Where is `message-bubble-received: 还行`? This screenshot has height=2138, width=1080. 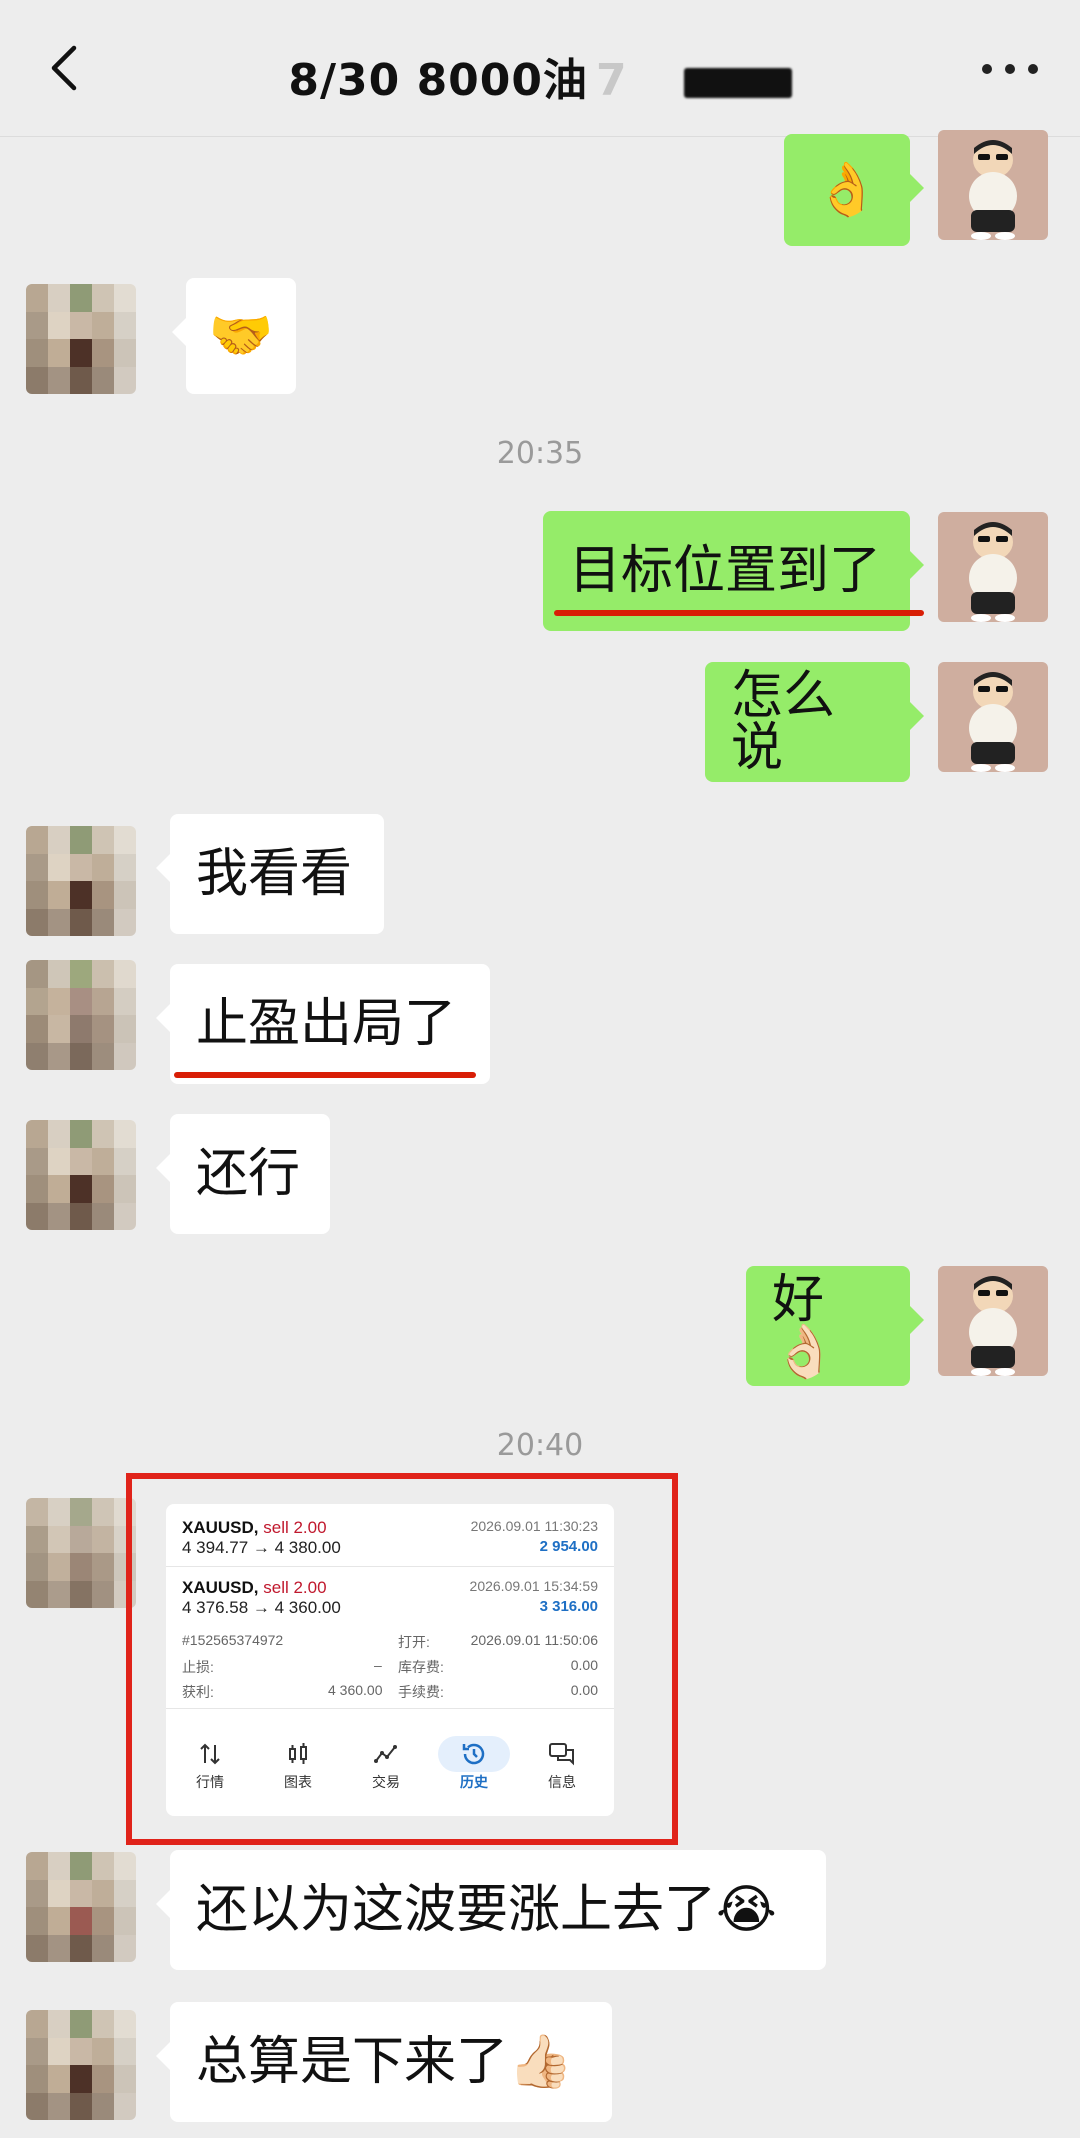
message-bubble-received: 还行 is located at coordinates (243, 1174).